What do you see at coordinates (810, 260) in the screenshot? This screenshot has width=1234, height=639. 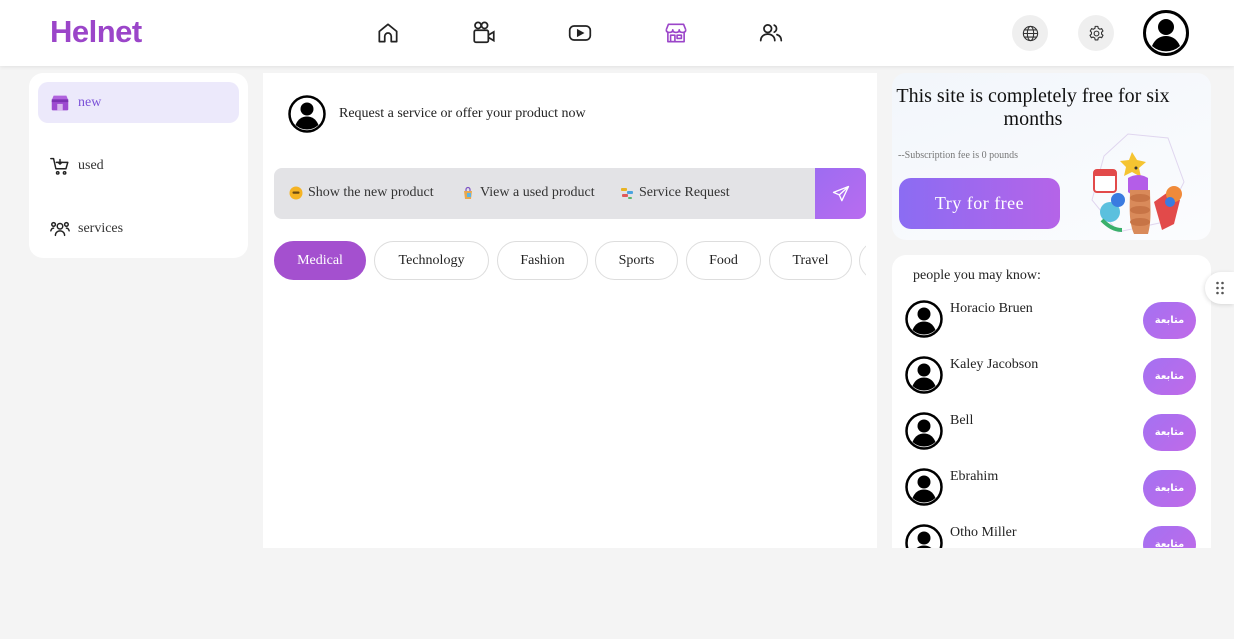 I see `chip-travel: Travel` at bounding box center [810, 260].